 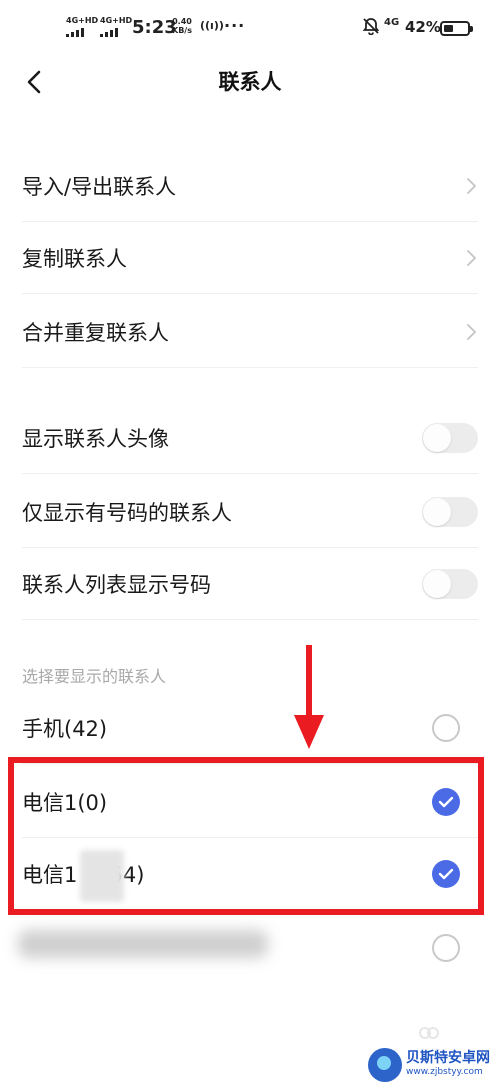 I want to click on battery-icon, so click(x=456, y=28).